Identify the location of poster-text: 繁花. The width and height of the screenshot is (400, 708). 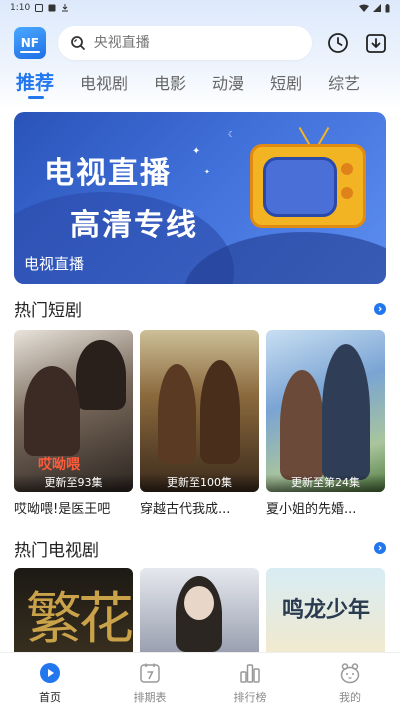
(79, 619).